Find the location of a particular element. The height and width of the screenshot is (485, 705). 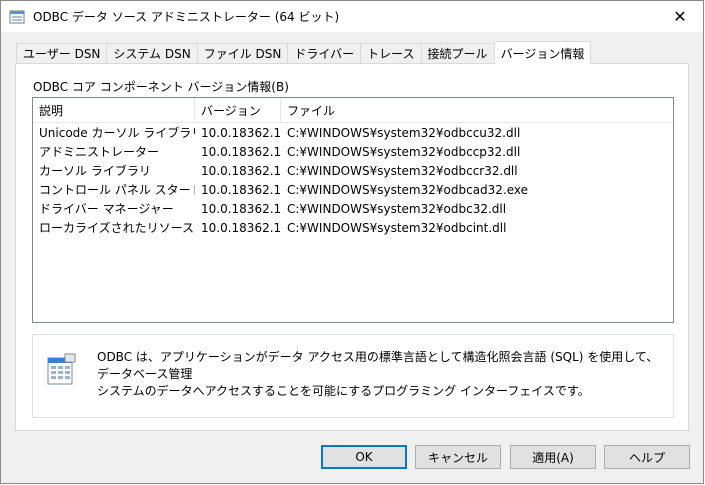

tab-about: バージョン情報 is located at coordinates (542, 52).